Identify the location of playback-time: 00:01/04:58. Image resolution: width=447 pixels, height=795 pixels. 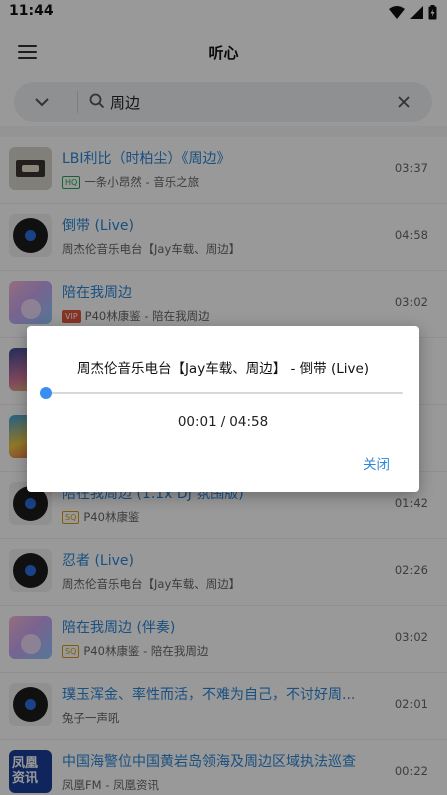
(223, 422).